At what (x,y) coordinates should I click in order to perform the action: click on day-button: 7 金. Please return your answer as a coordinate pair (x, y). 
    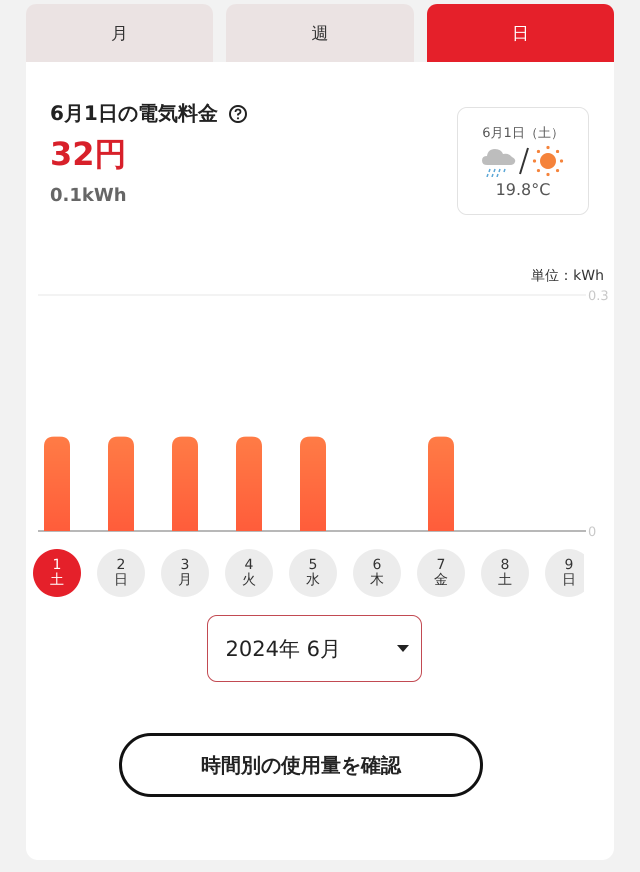
    Looking at the image, I should click on (441, 573).